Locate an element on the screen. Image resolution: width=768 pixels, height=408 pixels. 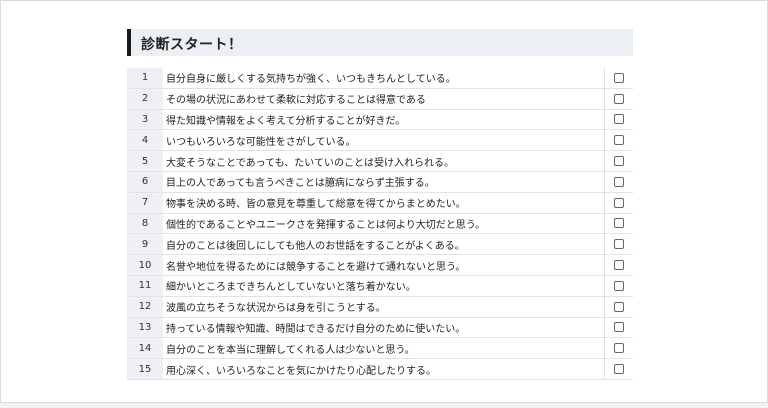
question-text: 自分のことは後回しにしても他人のお世話をすることがよくある。 is located at coordinates (315, 246).